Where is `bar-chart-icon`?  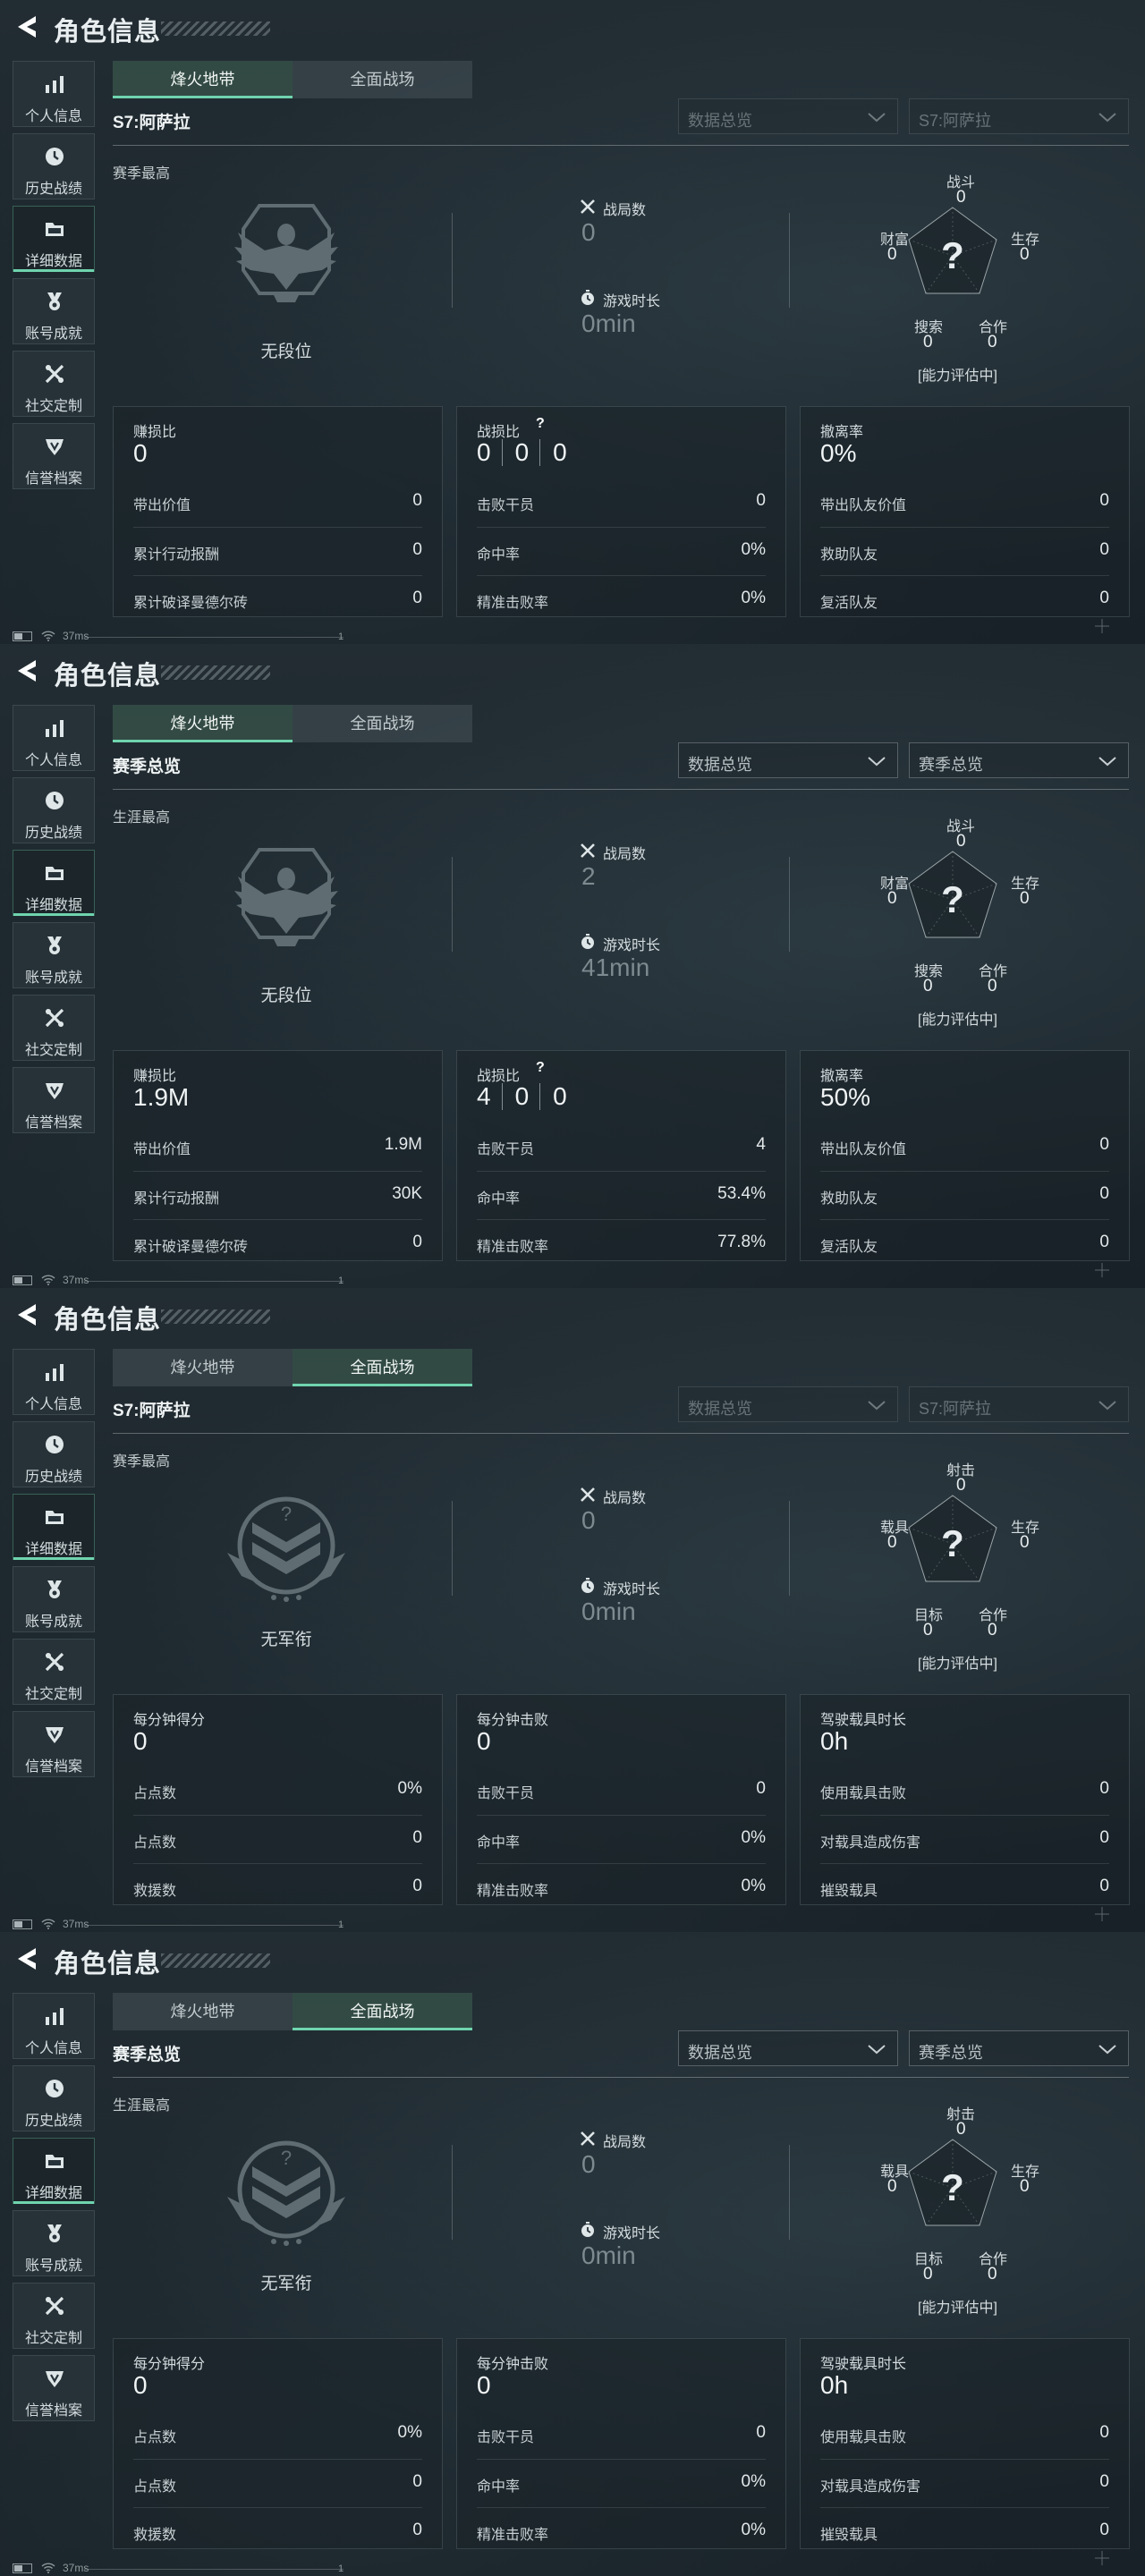 bar-chart-icon is located at coordinates (54, 2016).